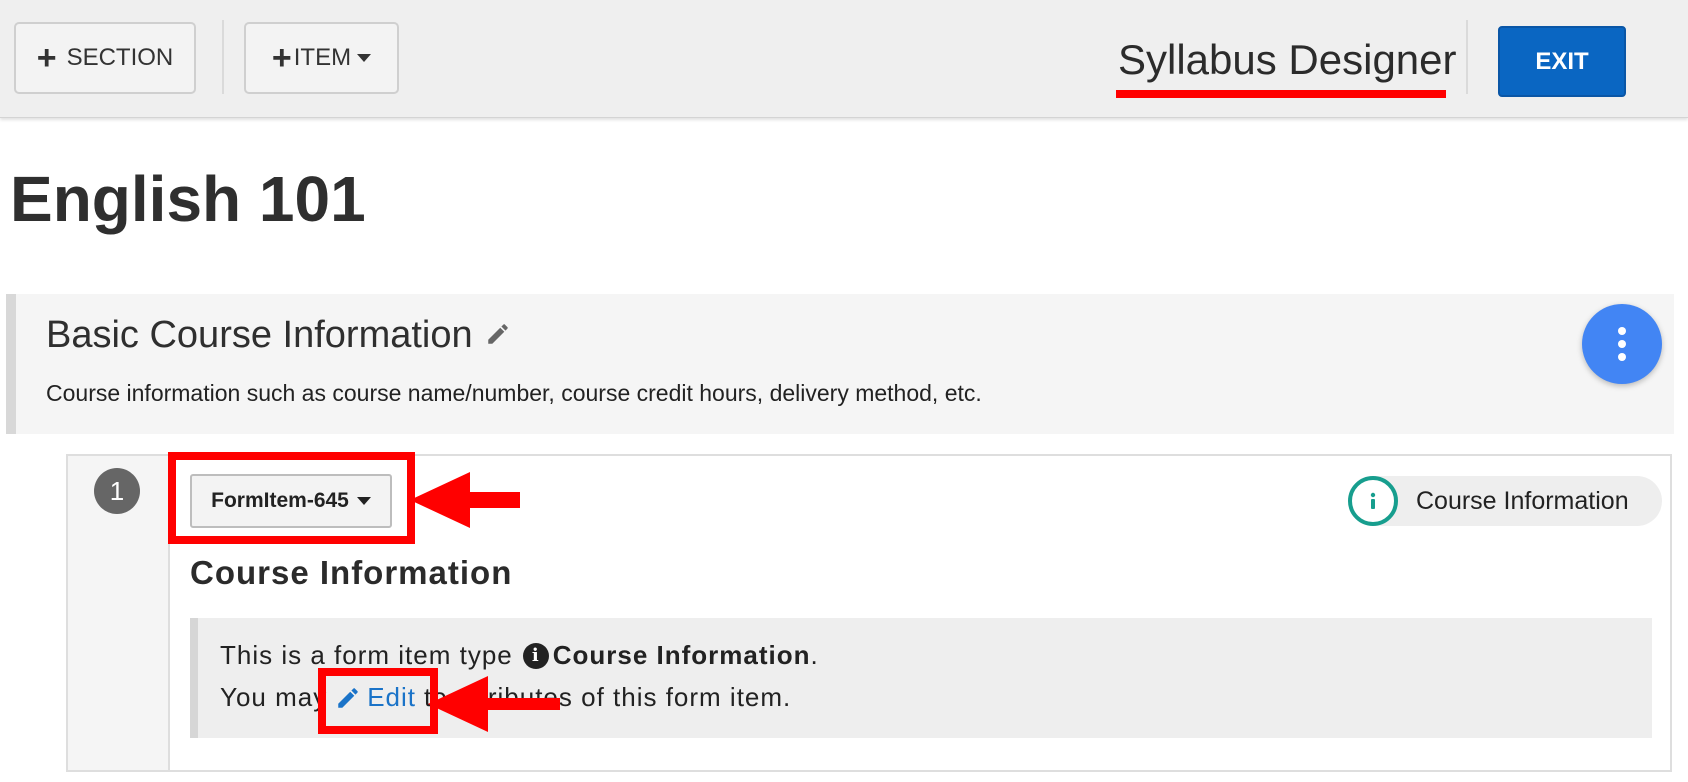  I want to click on info-line2-start: You may, so click(274, 697).